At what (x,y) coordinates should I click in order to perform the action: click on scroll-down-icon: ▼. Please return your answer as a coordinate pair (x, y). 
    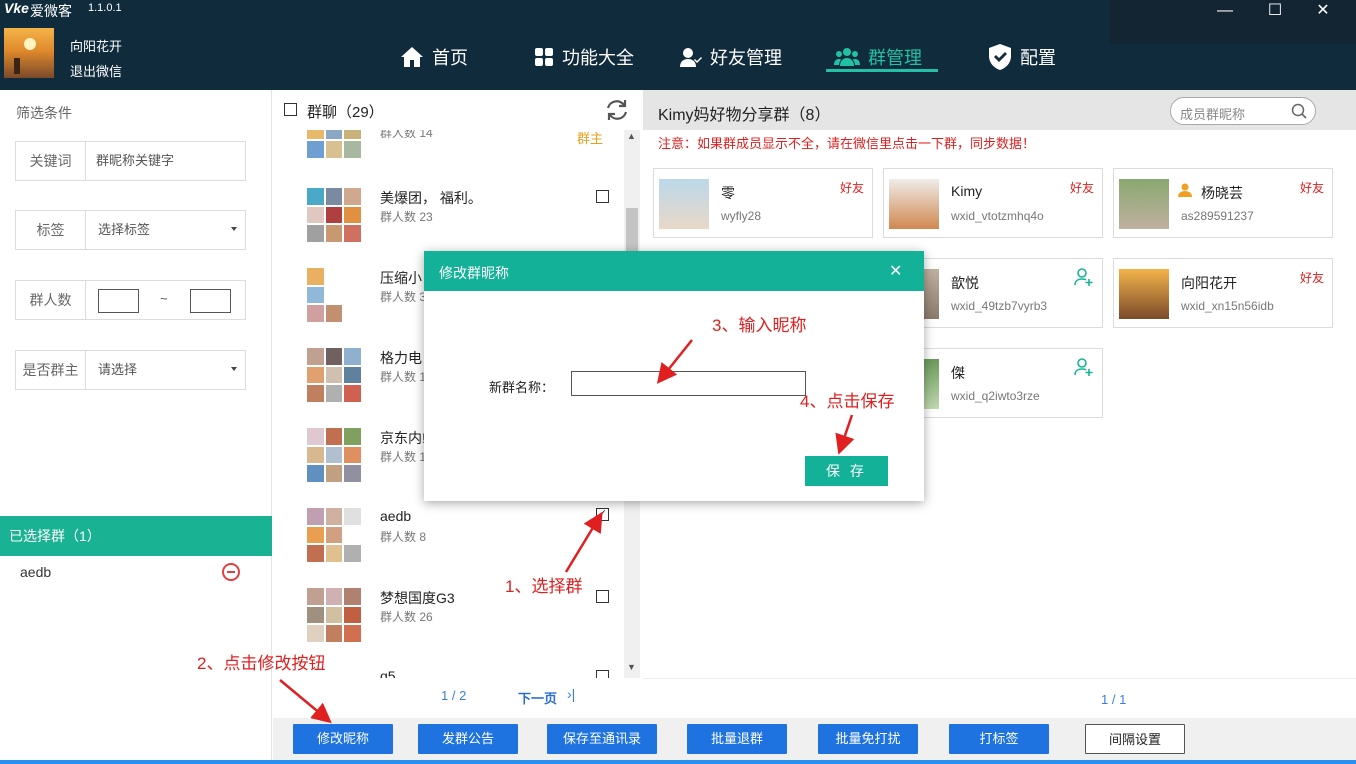
    Looking at the image, I should click on (631, 667).